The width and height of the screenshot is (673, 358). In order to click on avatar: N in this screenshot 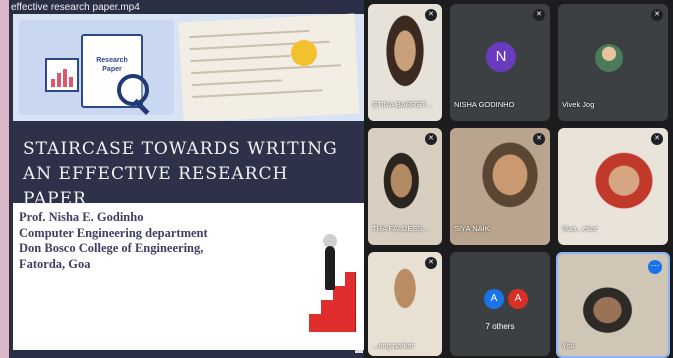, I will do `click(501, 57)`.